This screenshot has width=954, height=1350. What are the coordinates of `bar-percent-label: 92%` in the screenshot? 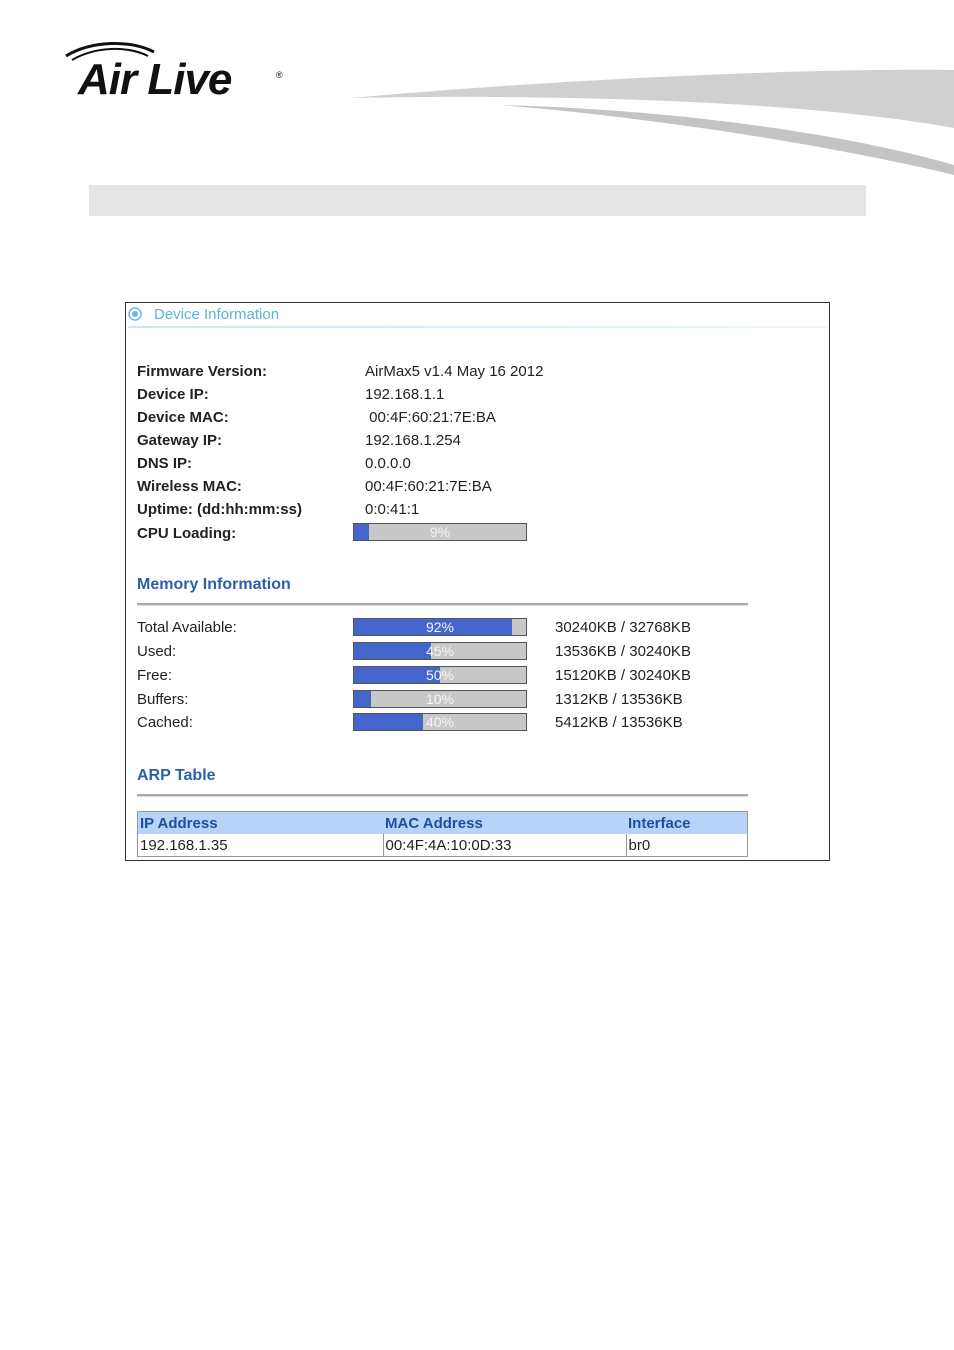 It's located at (440, 627).